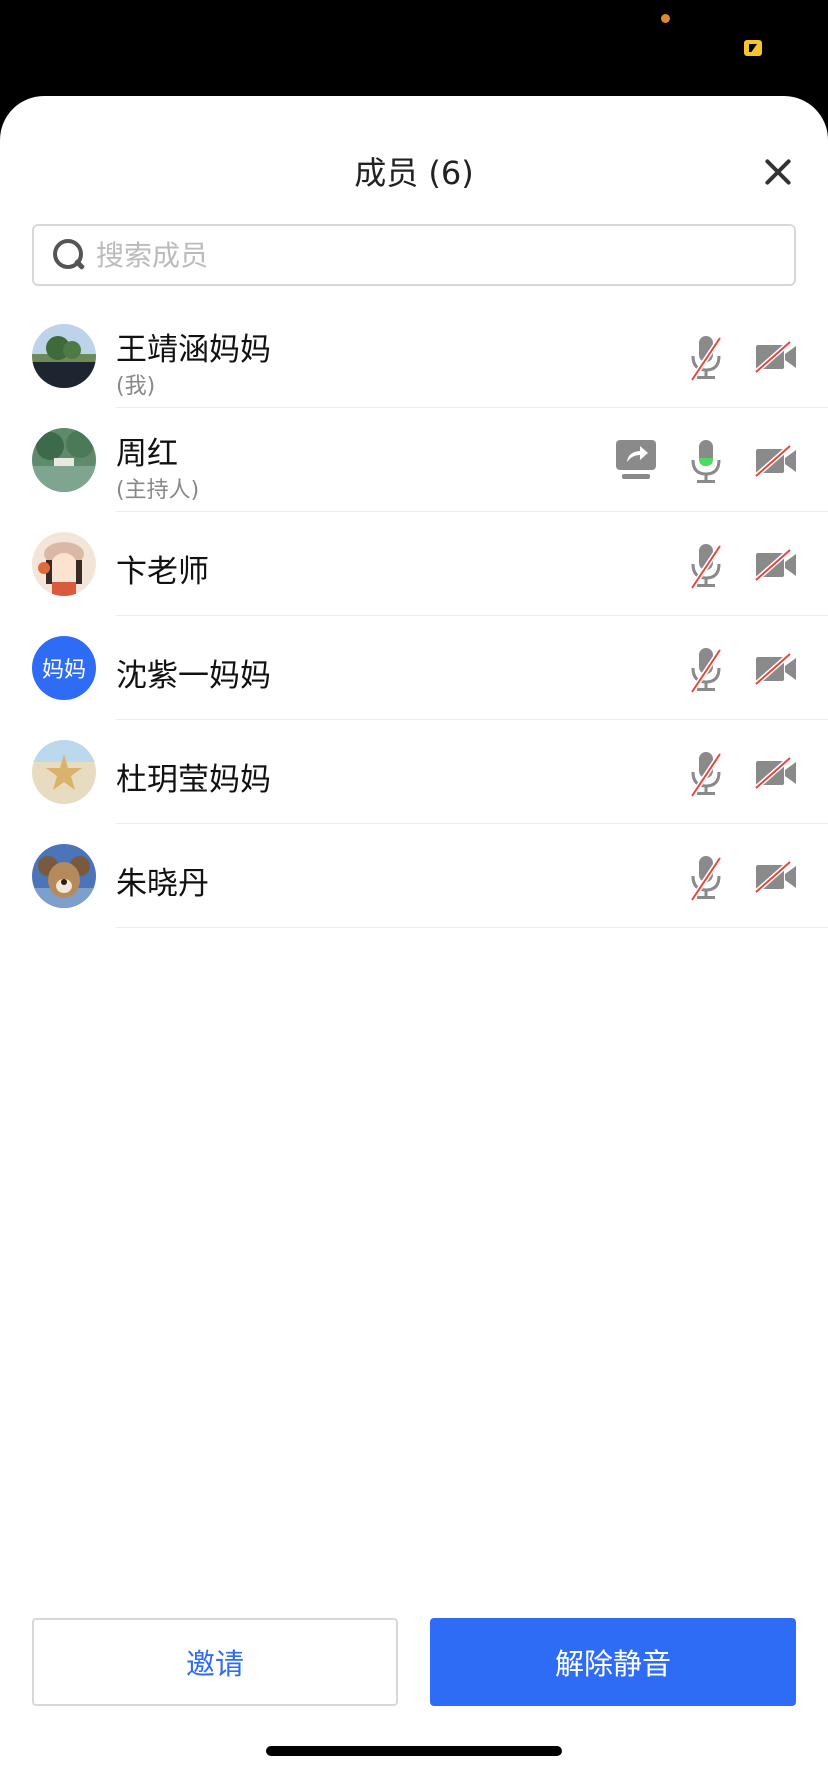 This screenshot has width=828, height=1792. What do you see at coordinates (414, 173) in the screenshot?
I see `sheet-title: 成员 (6)` at bounding box center [414, 173].